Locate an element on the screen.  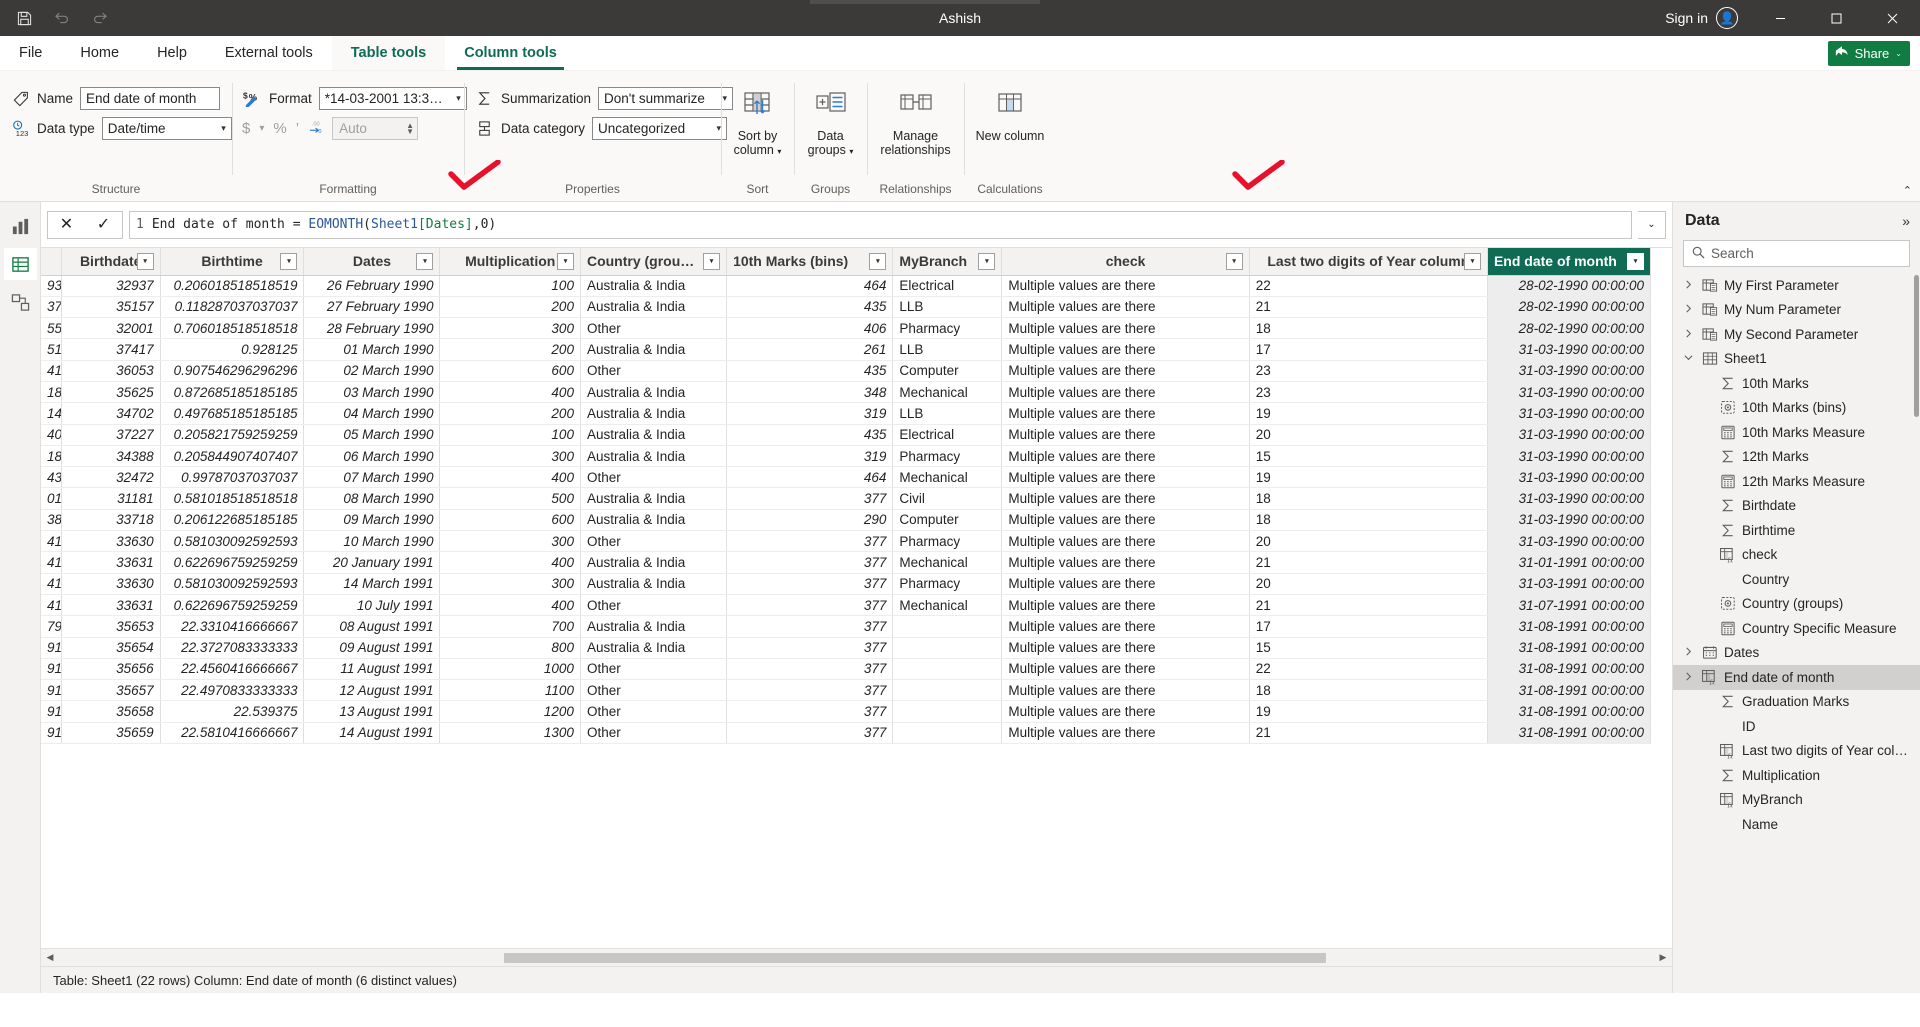
decimal-auto-spinner: Auto ▲ ▼ is located at coordinates (375, 128).